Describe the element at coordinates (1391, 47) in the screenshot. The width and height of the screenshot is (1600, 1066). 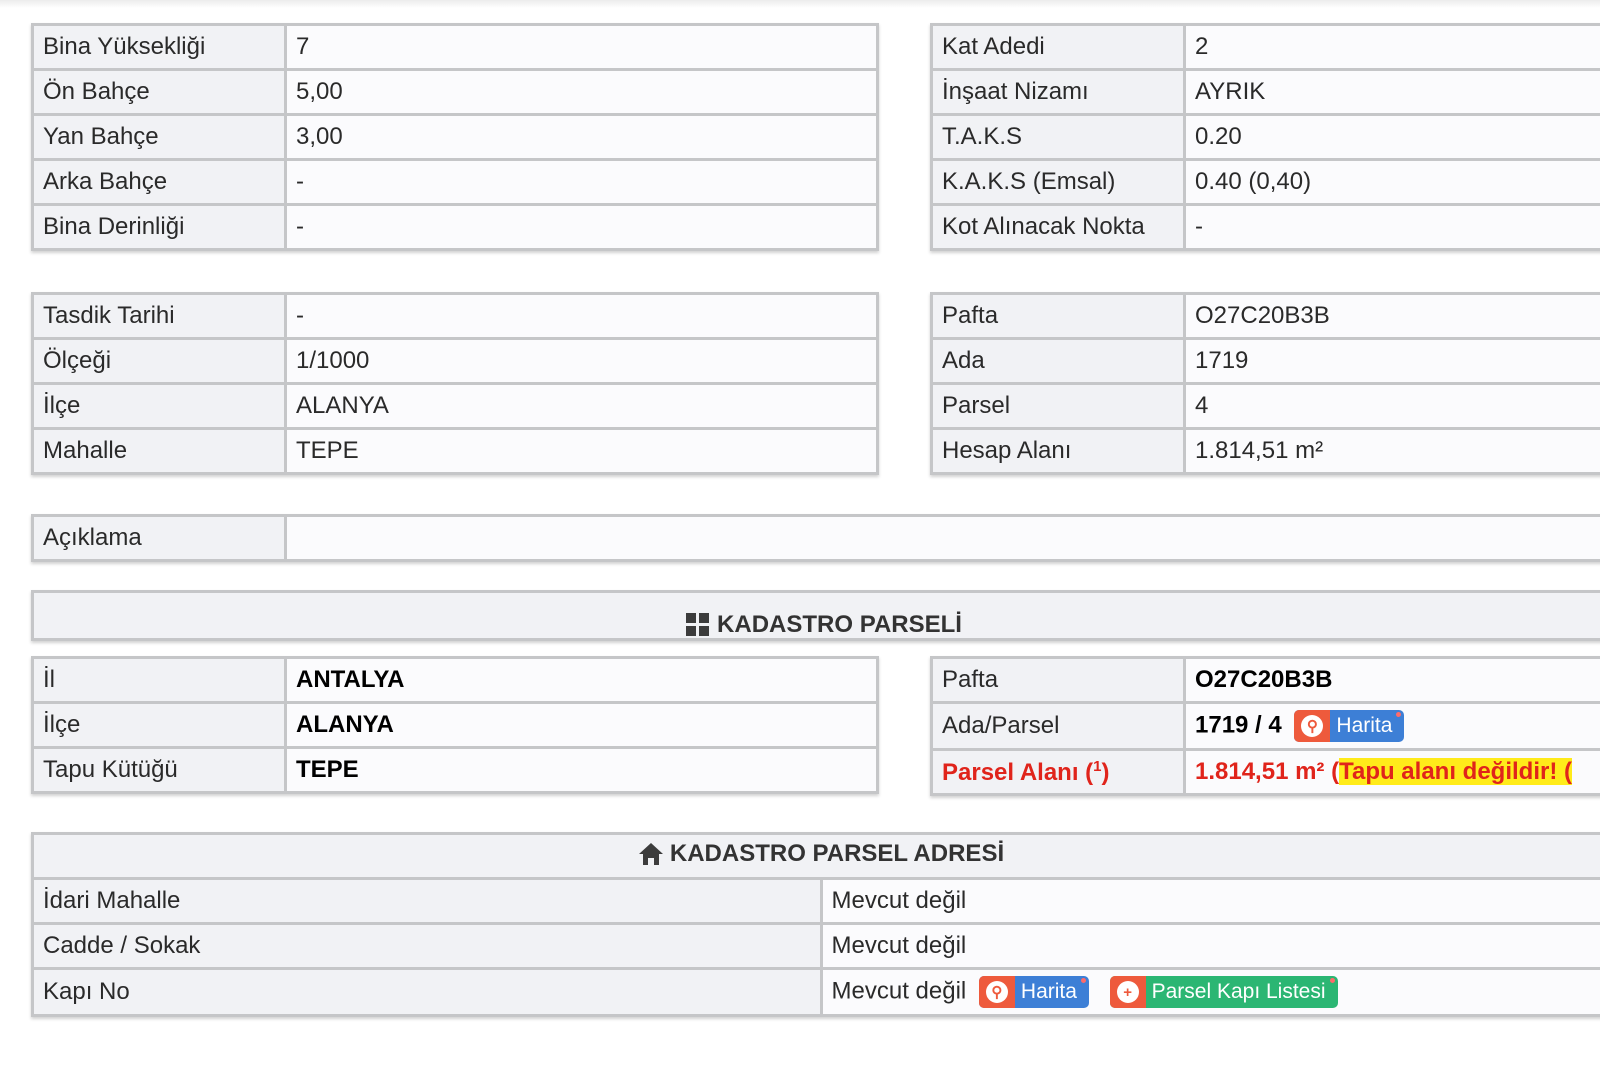
I see `value: 2` at that location.